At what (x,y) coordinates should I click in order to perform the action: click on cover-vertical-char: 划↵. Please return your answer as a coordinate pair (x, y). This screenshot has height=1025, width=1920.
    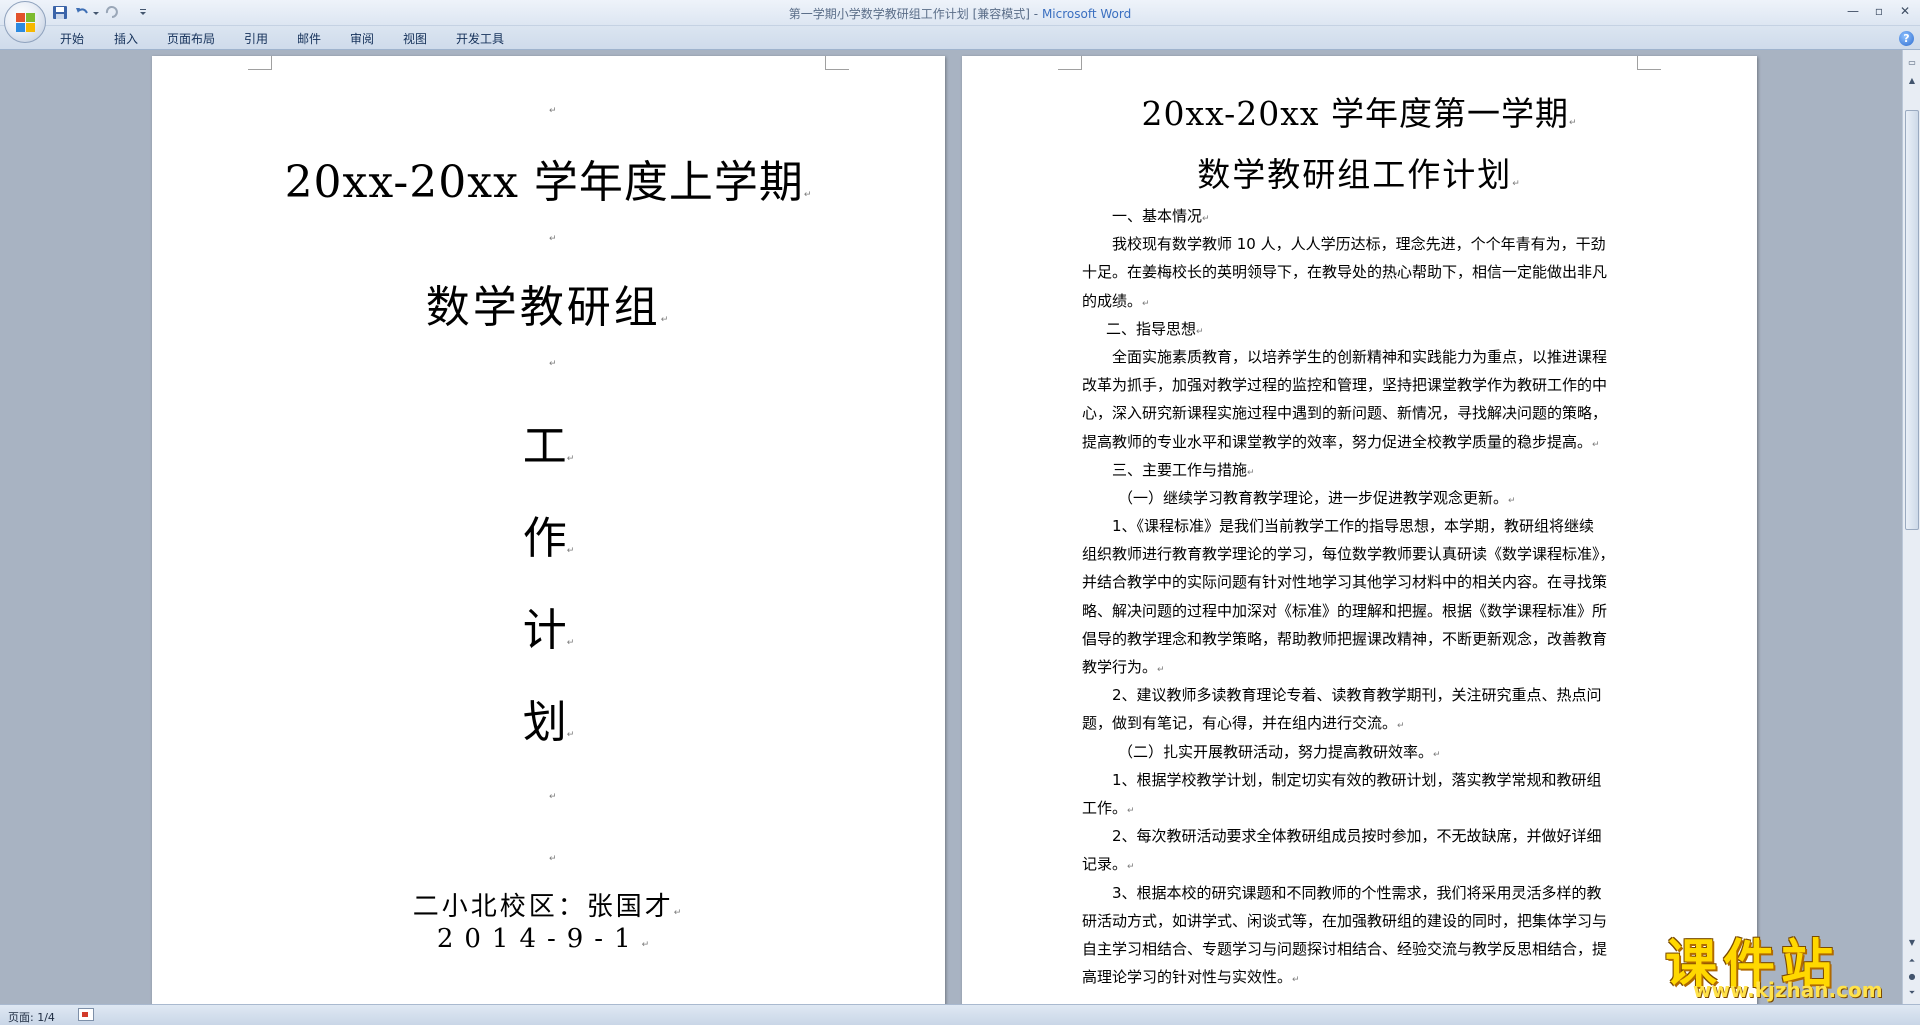
    Looking at the image, I should click on (548, 718).